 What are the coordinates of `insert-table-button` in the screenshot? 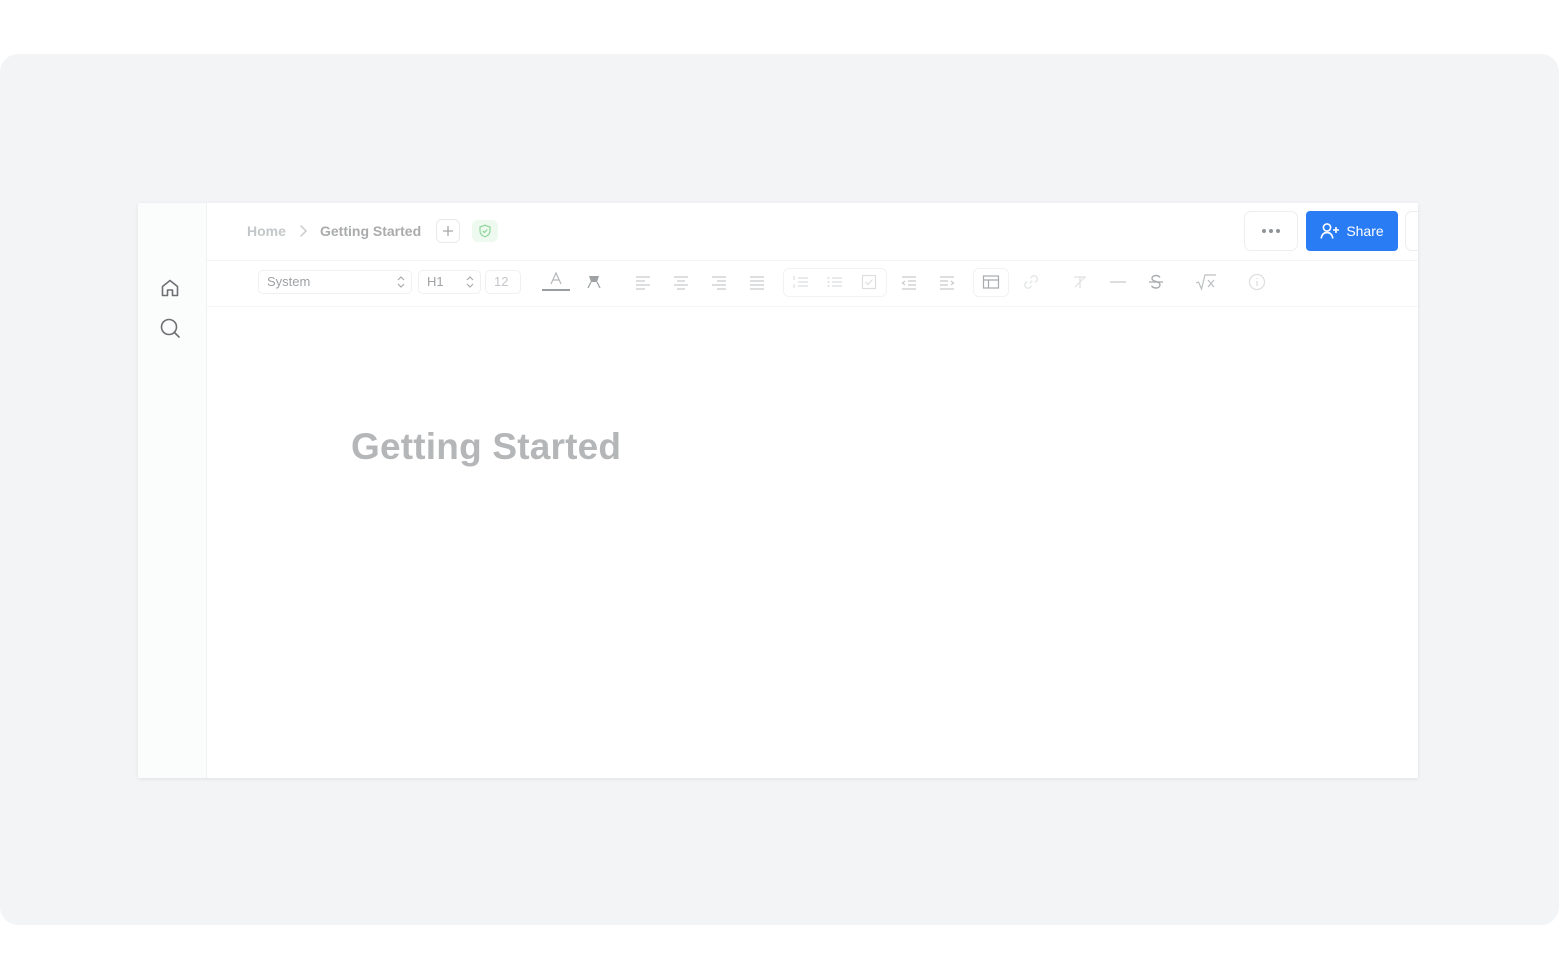 It's located at (991, 282).